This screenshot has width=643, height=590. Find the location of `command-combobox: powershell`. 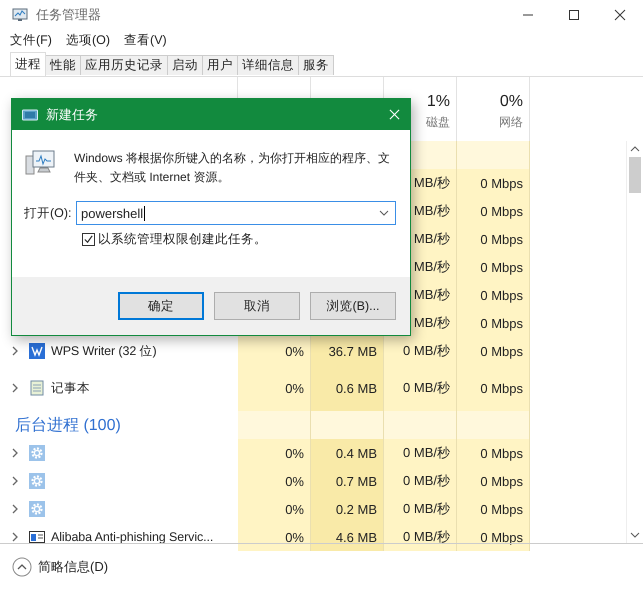

command-combobox: powershell is located at coordinates (236, 213).